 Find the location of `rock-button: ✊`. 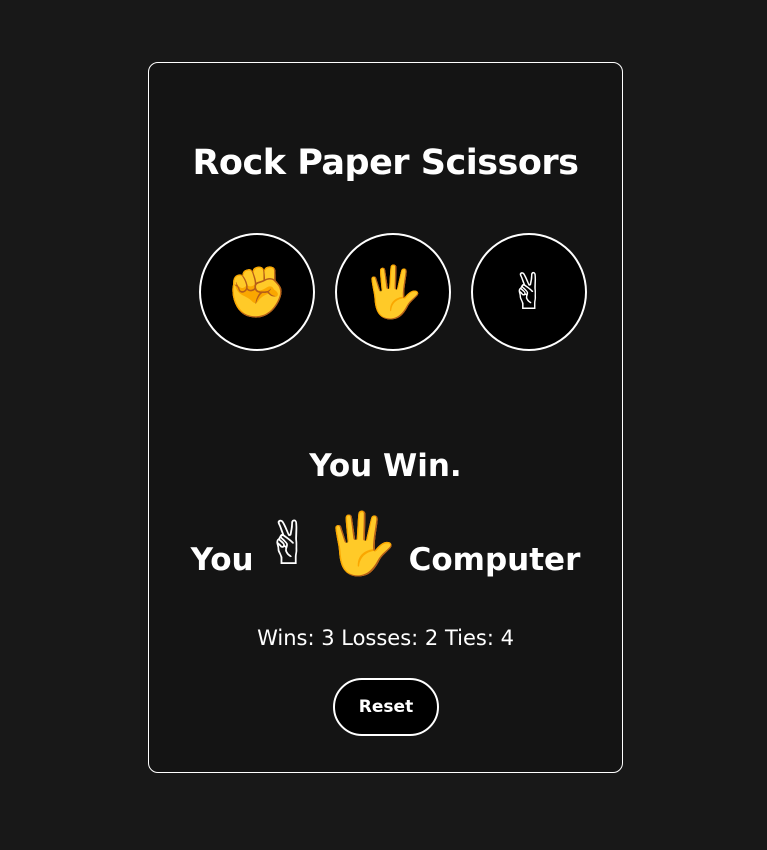

rock-button: ✊ is located at coordinates (257, 292).